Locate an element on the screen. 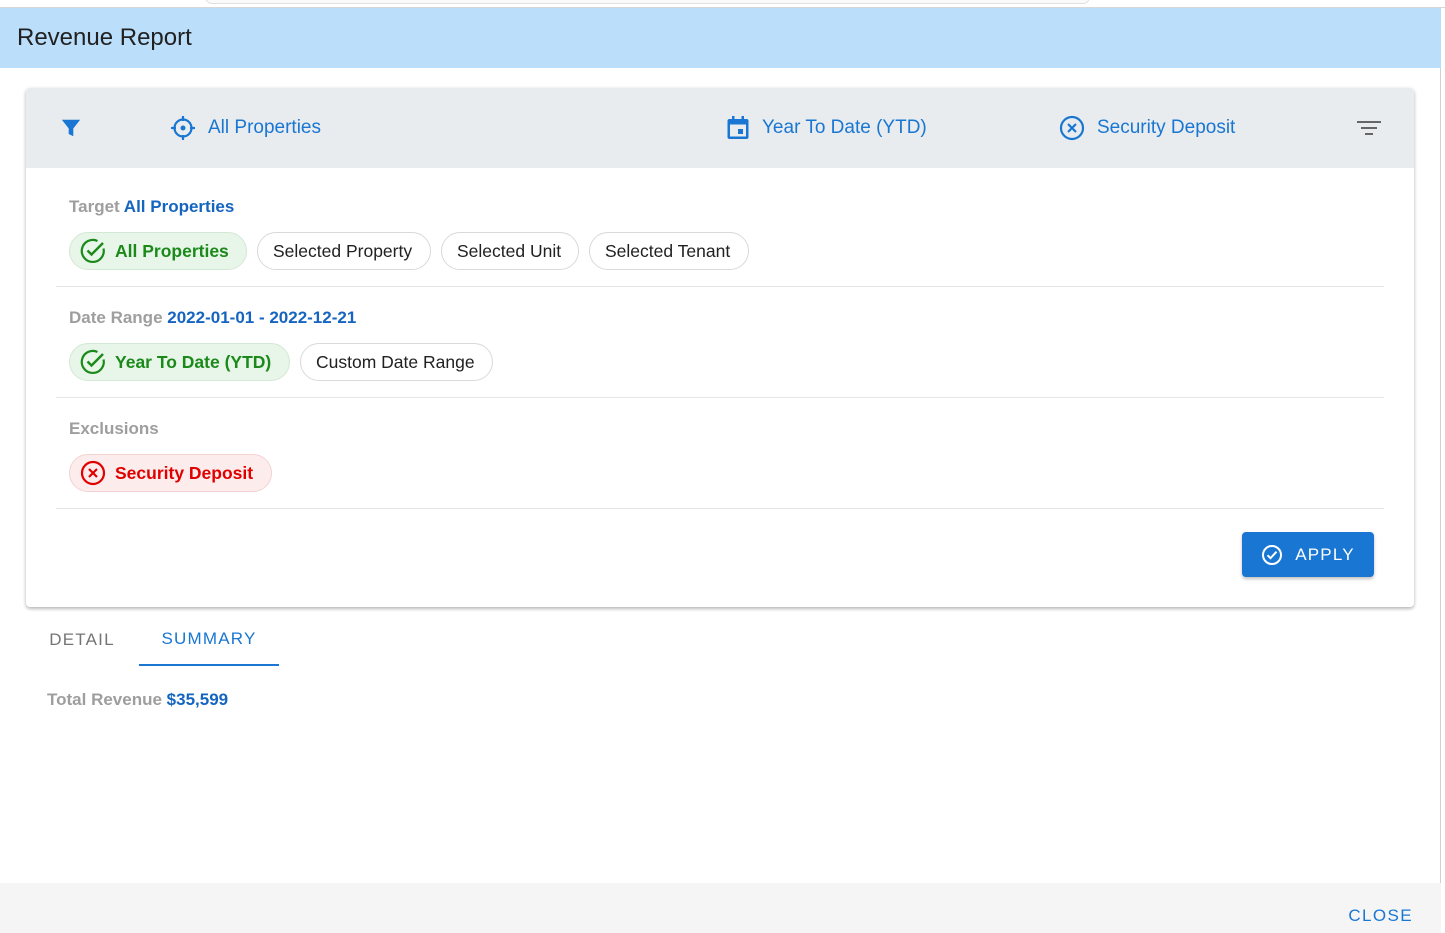 This screenshot has height=933, width=1445. report-tabs: DETAIL SUMMARY is located at coordinates (227, 640).